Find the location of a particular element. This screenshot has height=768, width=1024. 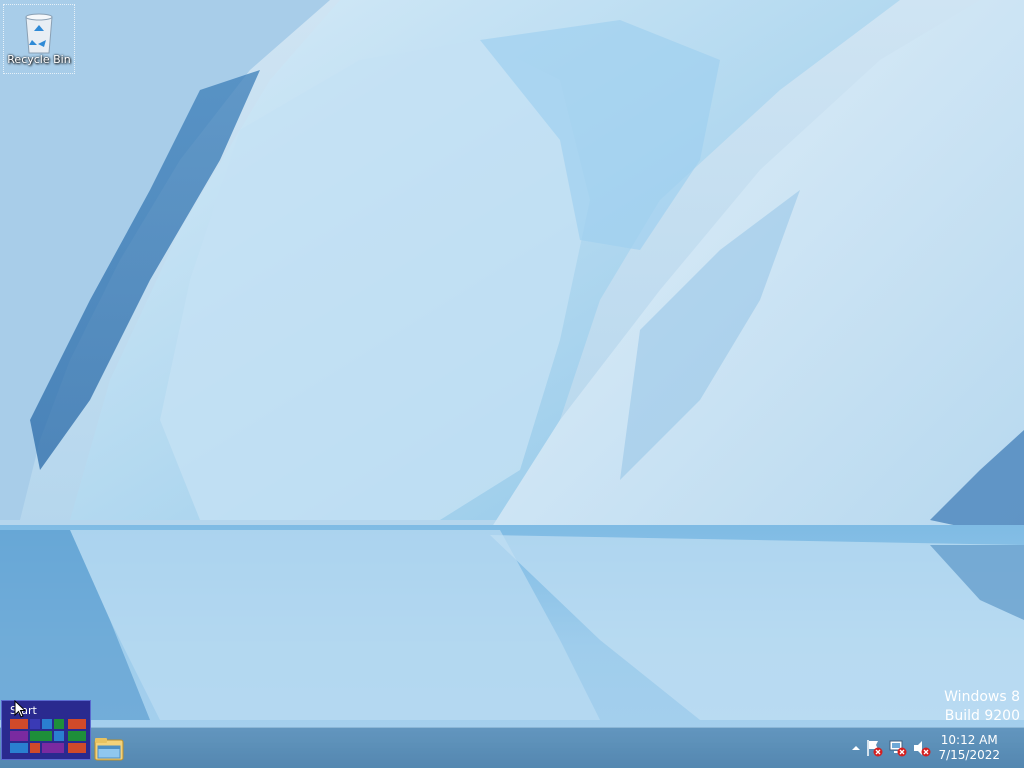

start-screen-tiles-icon is located at coordinates (48, 736).